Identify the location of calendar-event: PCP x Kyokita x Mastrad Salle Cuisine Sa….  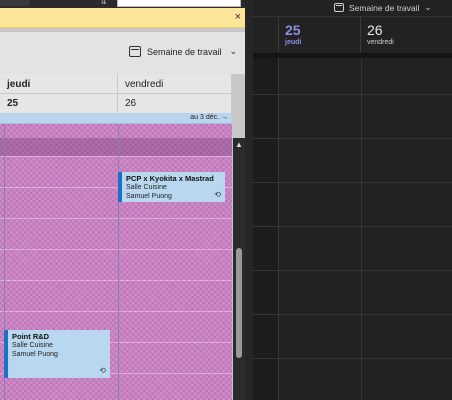
(171, 187).